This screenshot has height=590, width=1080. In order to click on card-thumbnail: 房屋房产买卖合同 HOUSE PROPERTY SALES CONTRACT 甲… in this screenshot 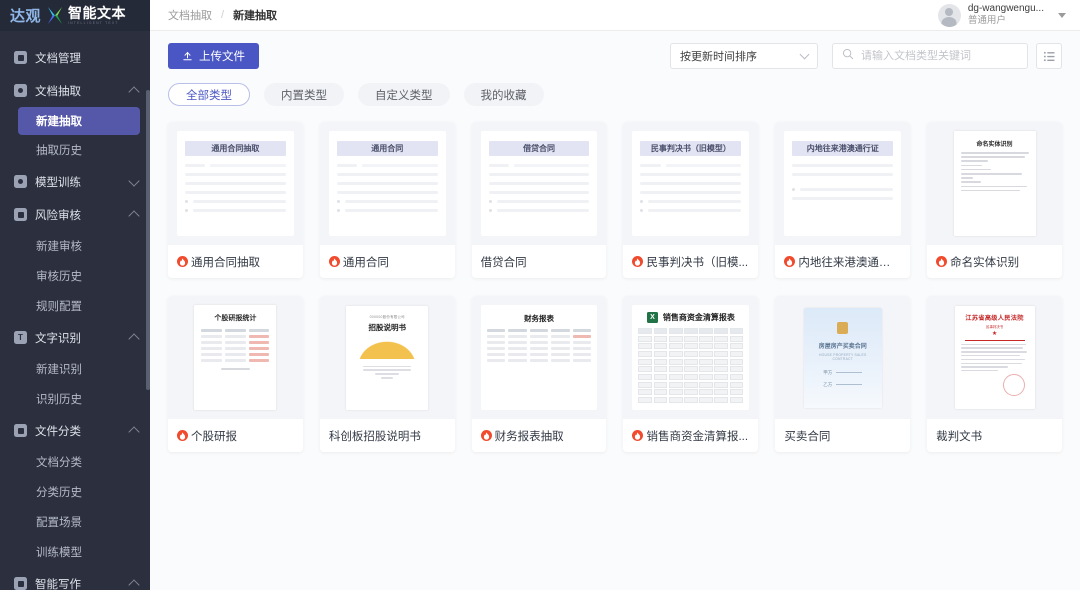, I will do `click(843, 357)`.